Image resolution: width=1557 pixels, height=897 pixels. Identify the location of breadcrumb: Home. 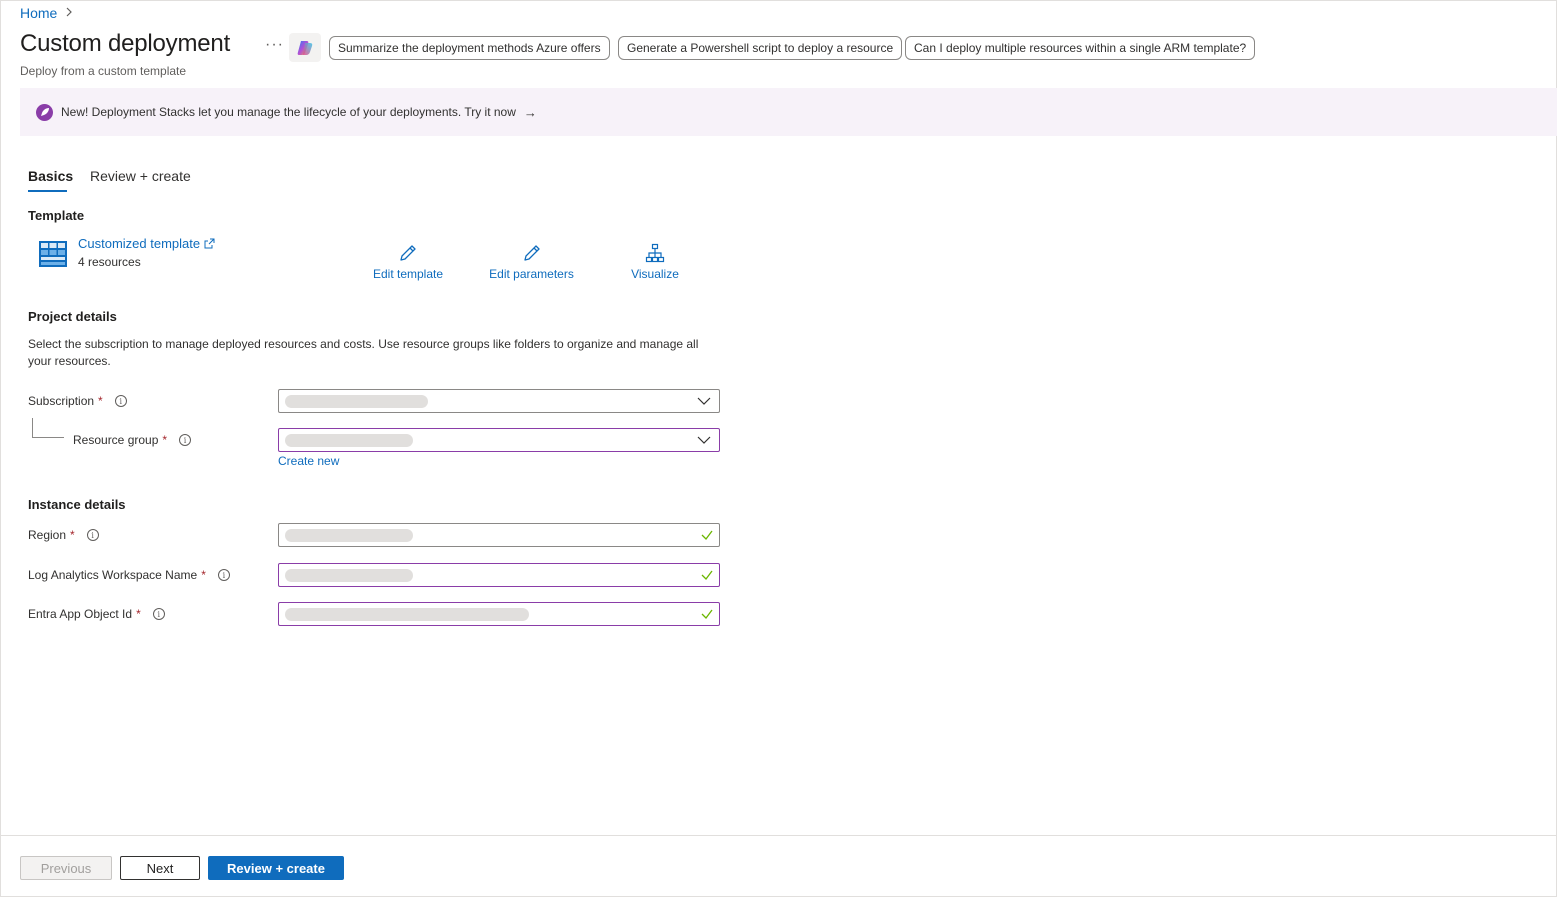
(46, 13).